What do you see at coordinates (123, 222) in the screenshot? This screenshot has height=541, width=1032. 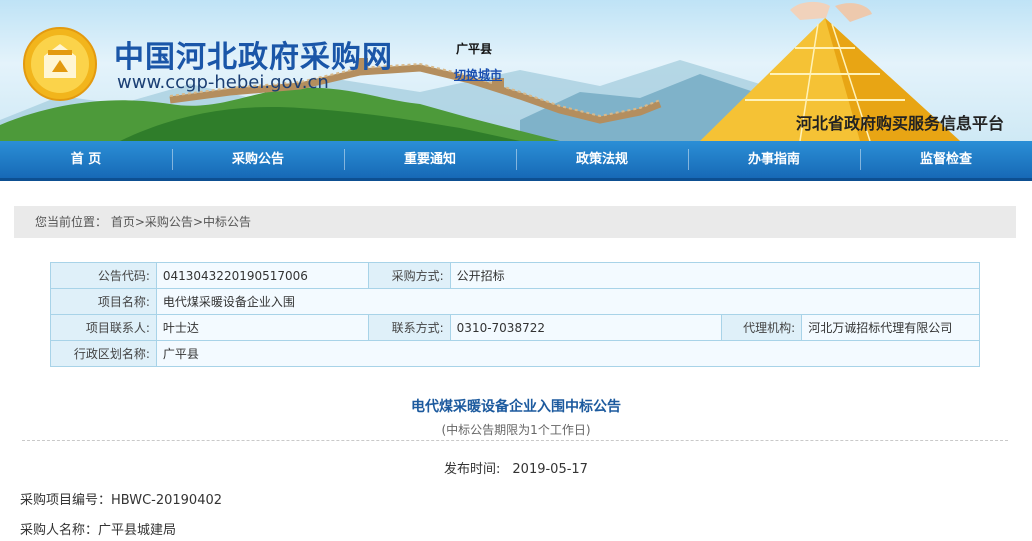 I see `breadcrumb-home: 首页` at bounding box center [123, 222].